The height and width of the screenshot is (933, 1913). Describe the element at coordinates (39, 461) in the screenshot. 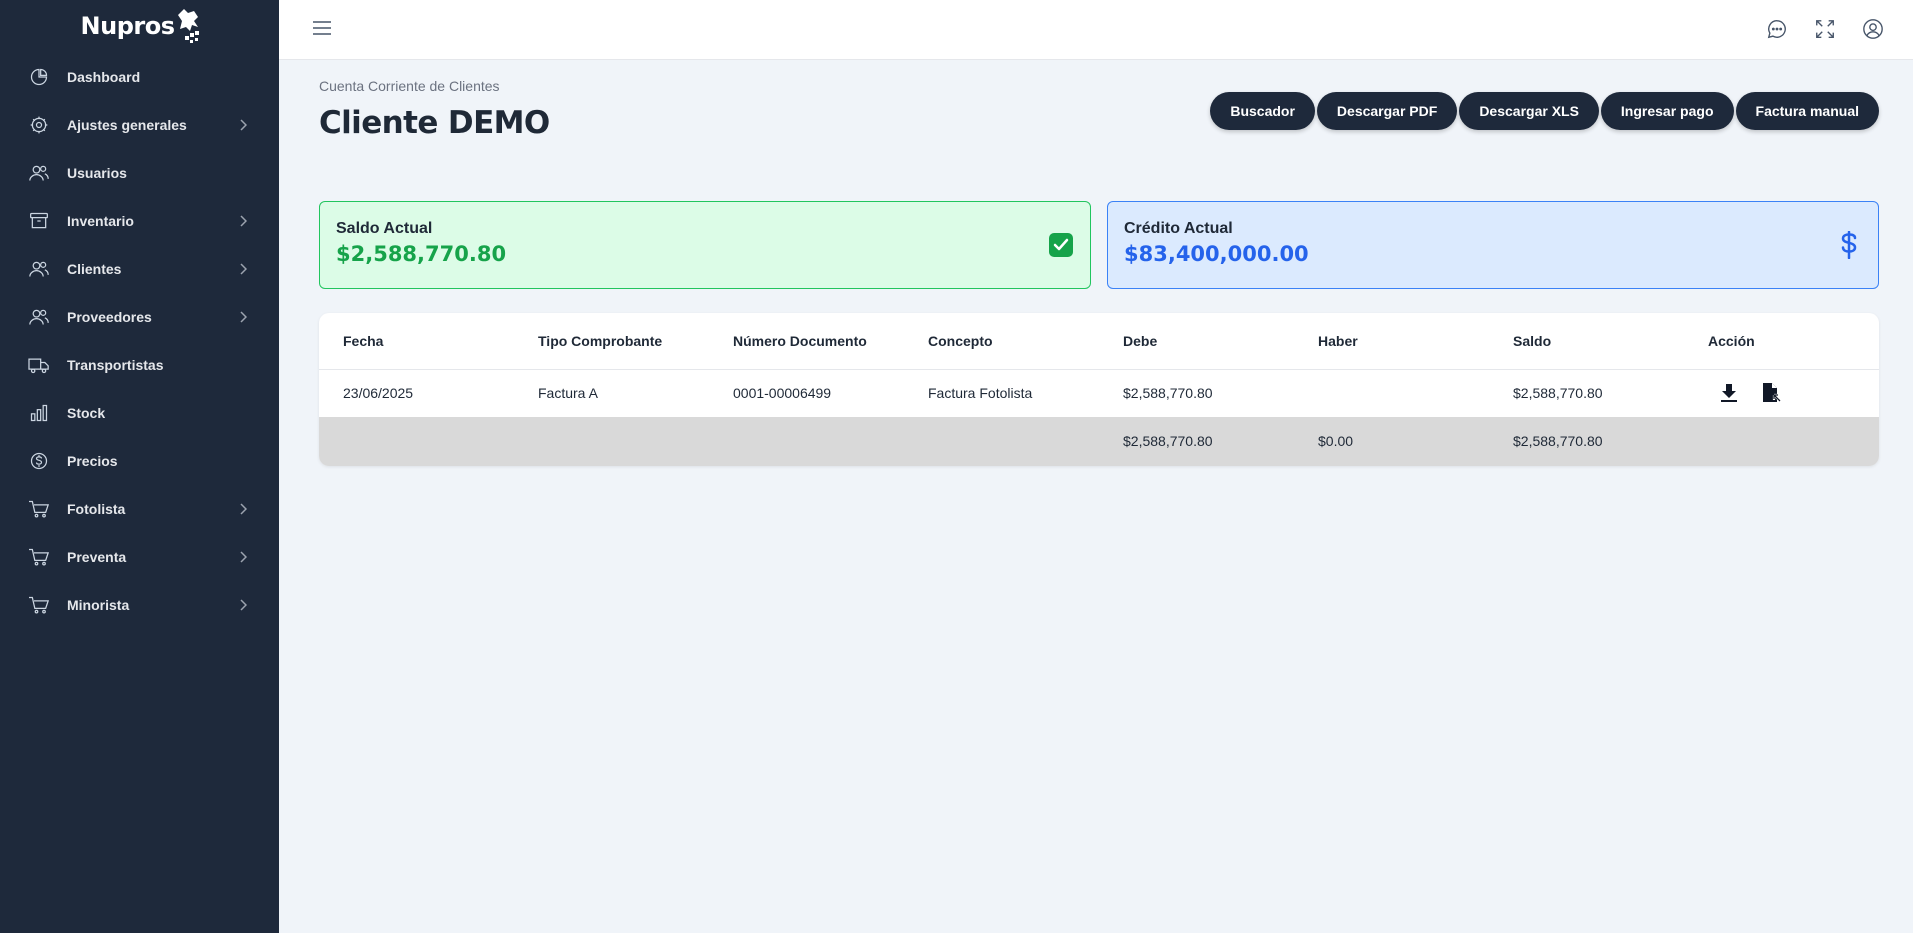

I see `dollar-circle-icon` at that location.